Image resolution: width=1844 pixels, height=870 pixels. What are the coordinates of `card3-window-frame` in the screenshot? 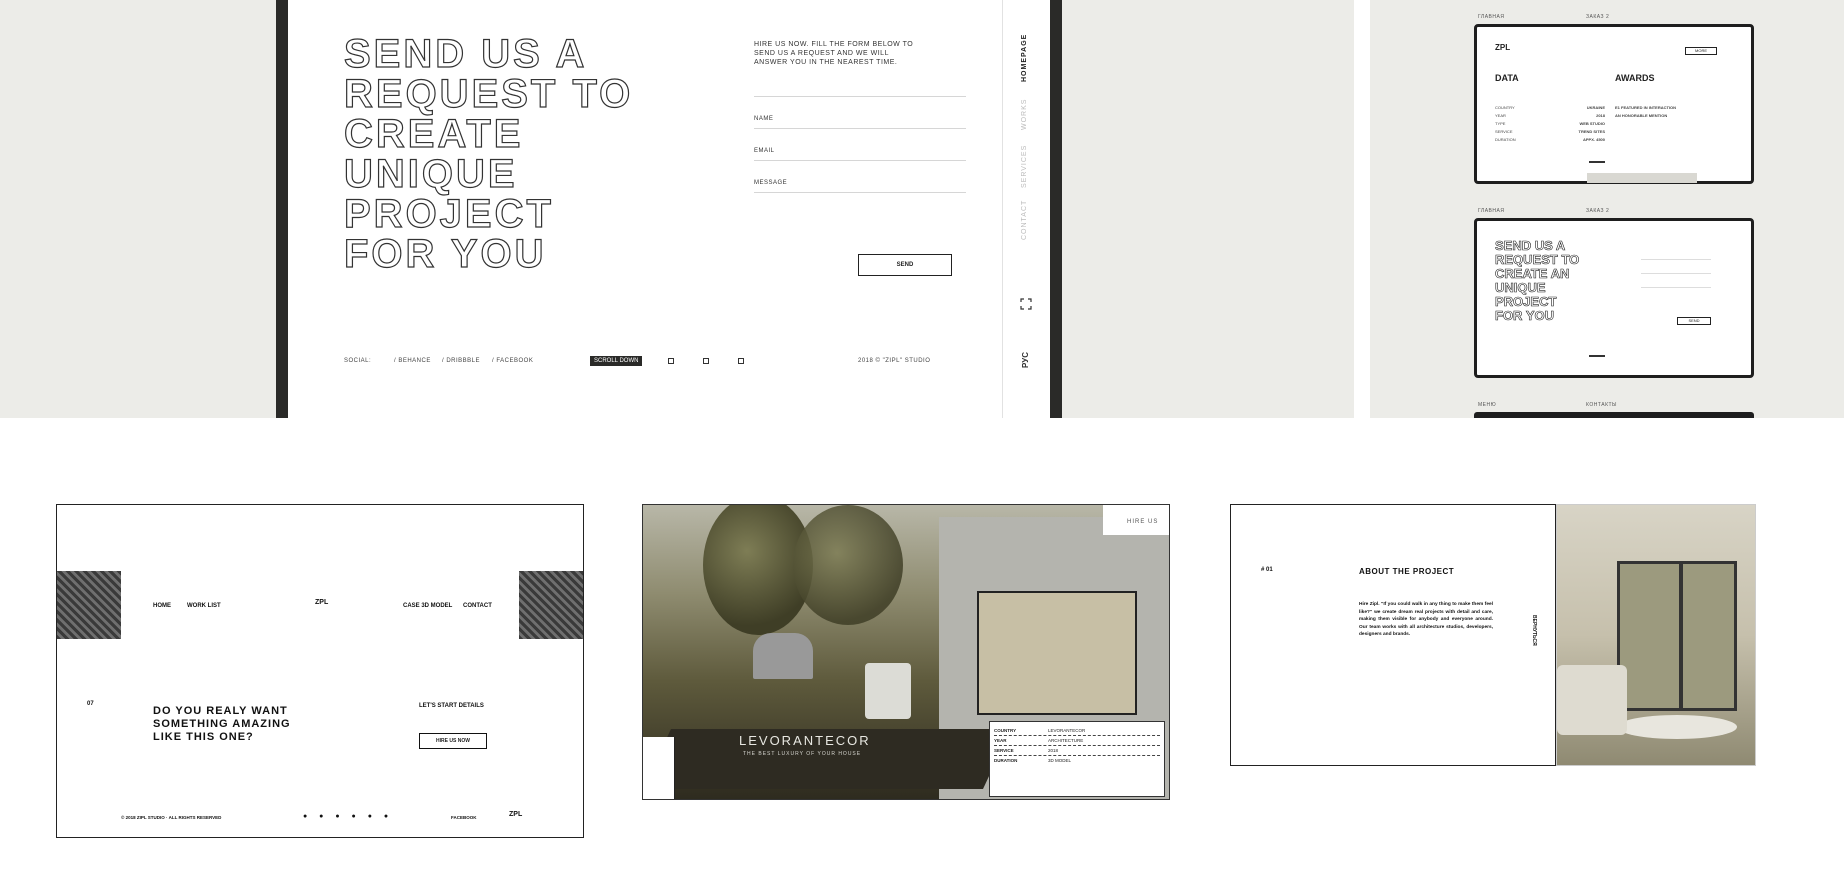 It's located at (1681, 636).